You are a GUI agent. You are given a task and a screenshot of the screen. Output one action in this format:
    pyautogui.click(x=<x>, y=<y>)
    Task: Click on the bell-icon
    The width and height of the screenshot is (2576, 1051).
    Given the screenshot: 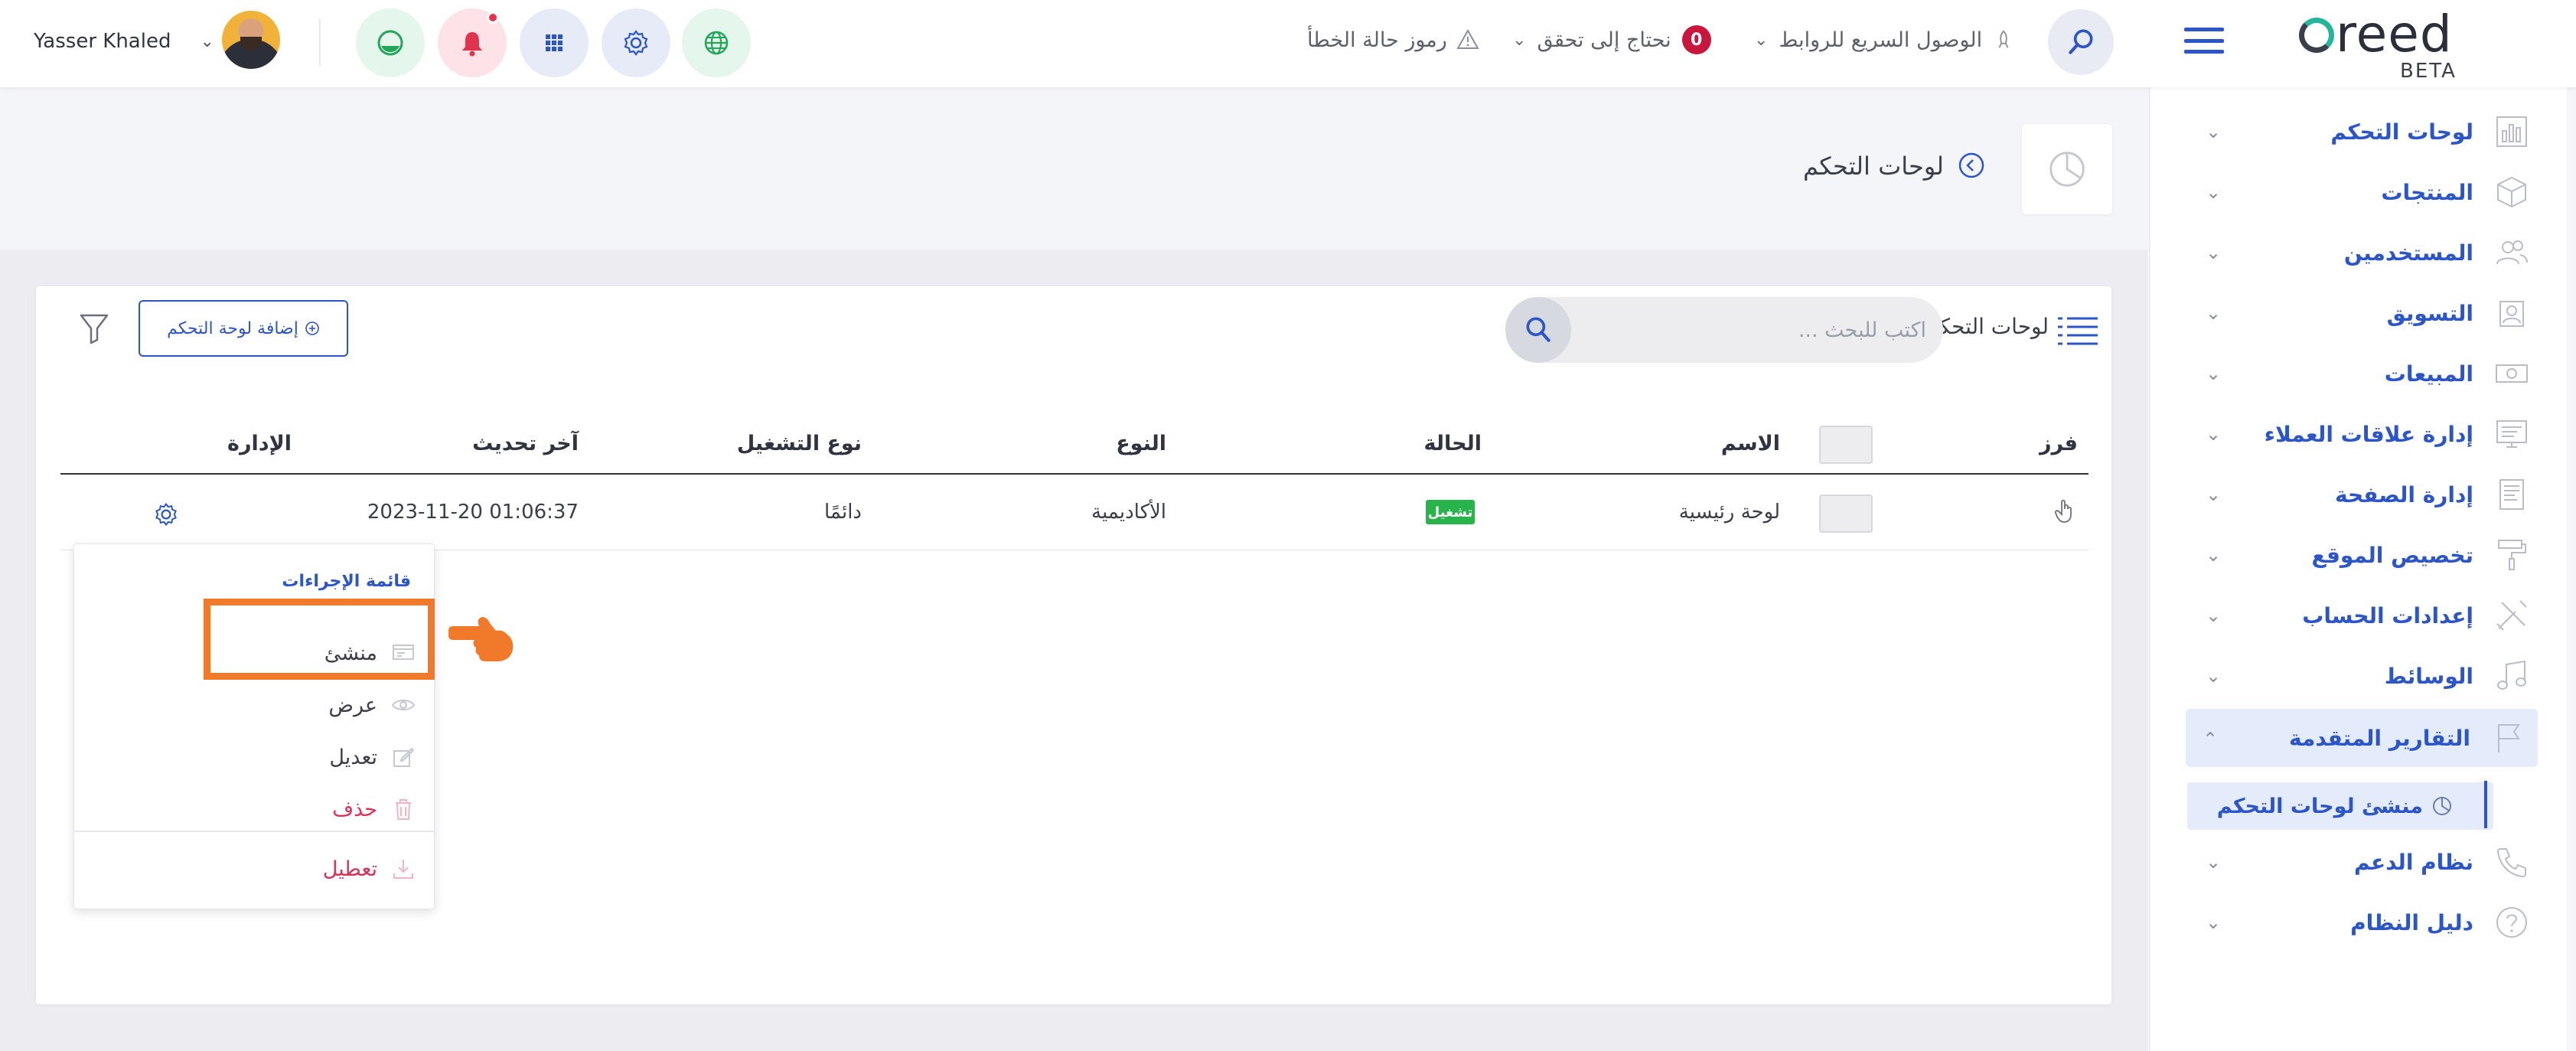 What is the action you would take?
    pyautogui.click(x=472, y=44)
    